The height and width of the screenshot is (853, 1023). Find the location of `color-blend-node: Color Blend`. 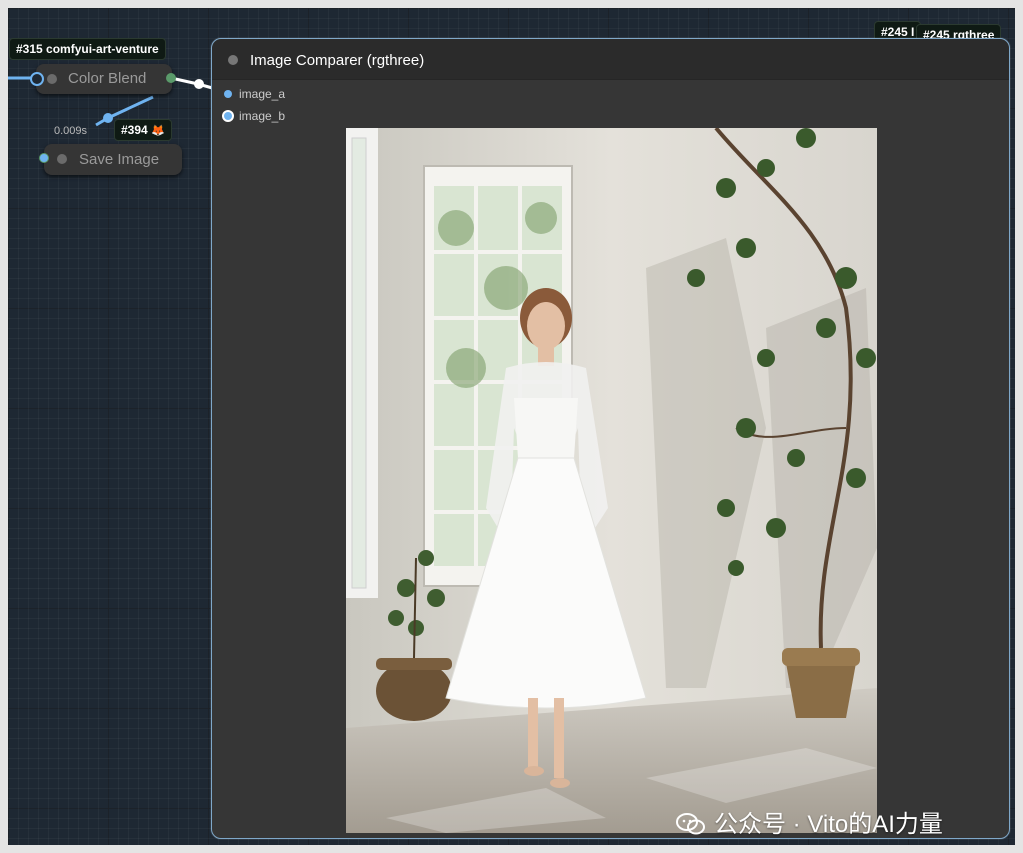

color-blend-node: Color Blend is located at coordinates (104, 79).